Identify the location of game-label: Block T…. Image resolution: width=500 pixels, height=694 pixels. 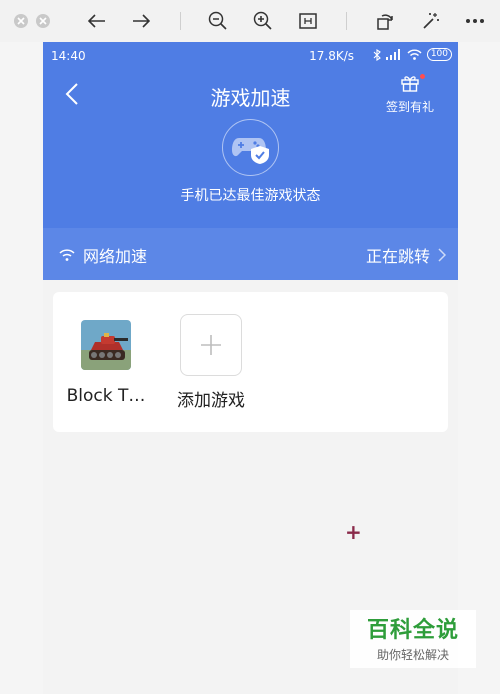
(106, 396).